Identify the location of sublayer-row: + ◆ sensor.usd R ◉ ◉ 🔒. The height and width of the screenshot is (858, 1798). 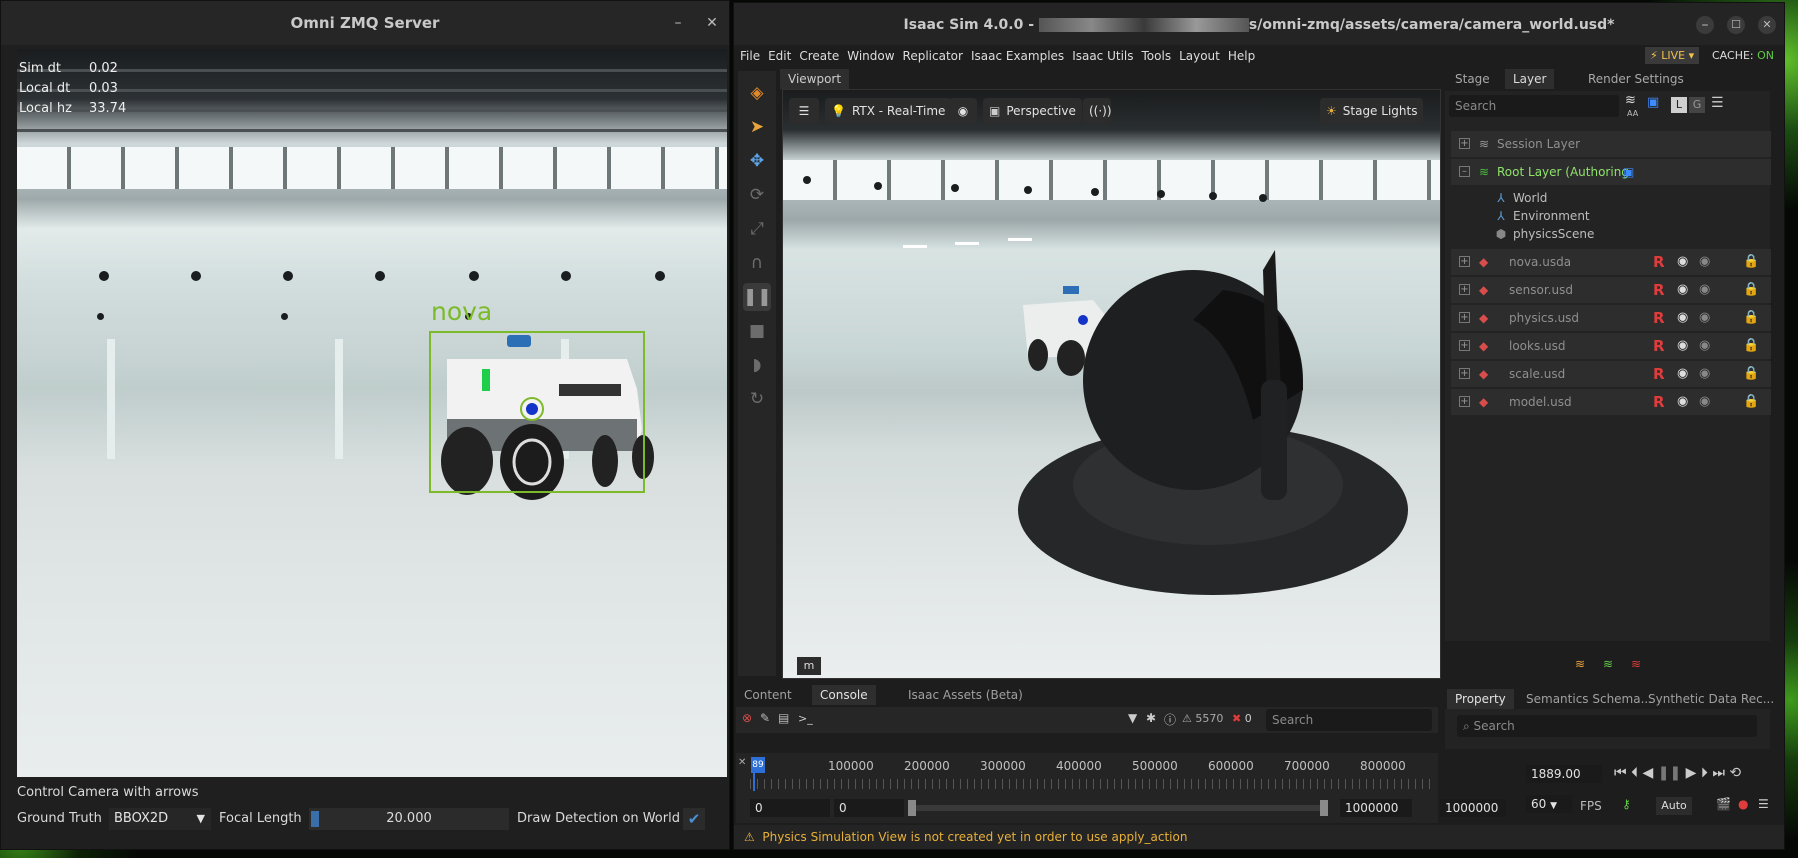
(1611, 290).